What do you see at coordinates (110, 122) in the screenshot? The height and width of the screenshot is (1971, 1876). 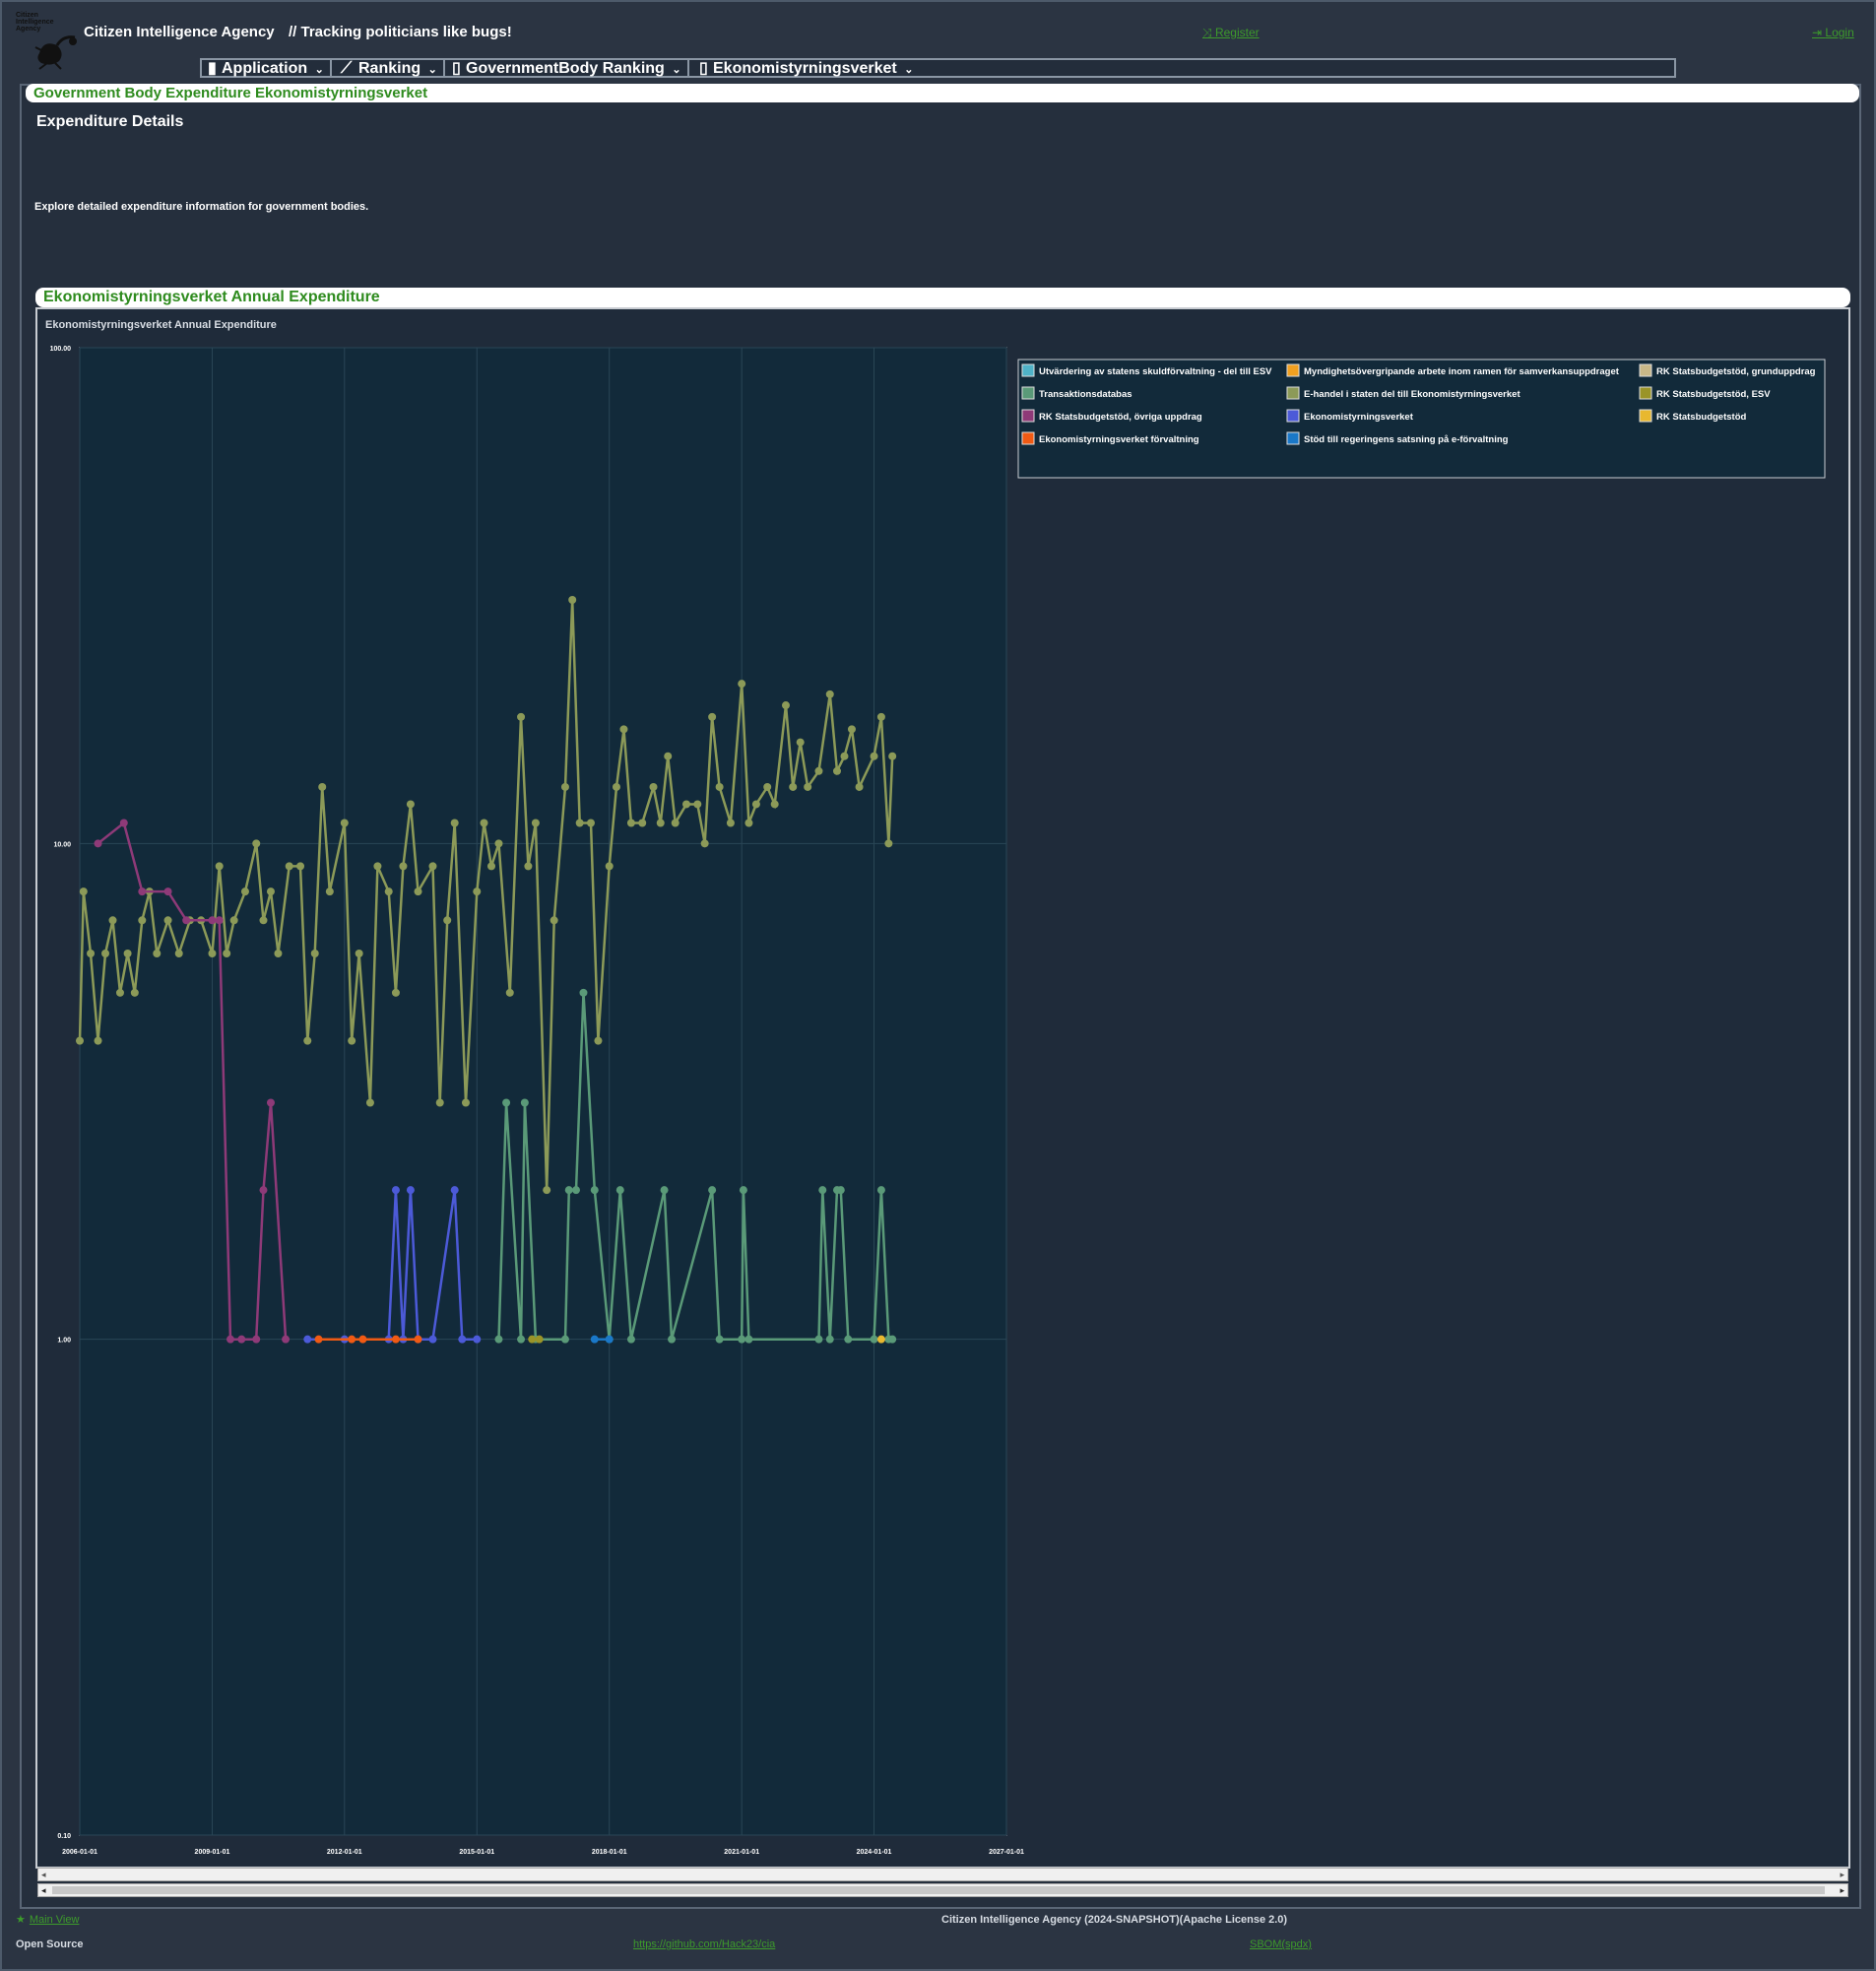 I see `section-title: Expenditure Details` at bounding box center [110, 122].